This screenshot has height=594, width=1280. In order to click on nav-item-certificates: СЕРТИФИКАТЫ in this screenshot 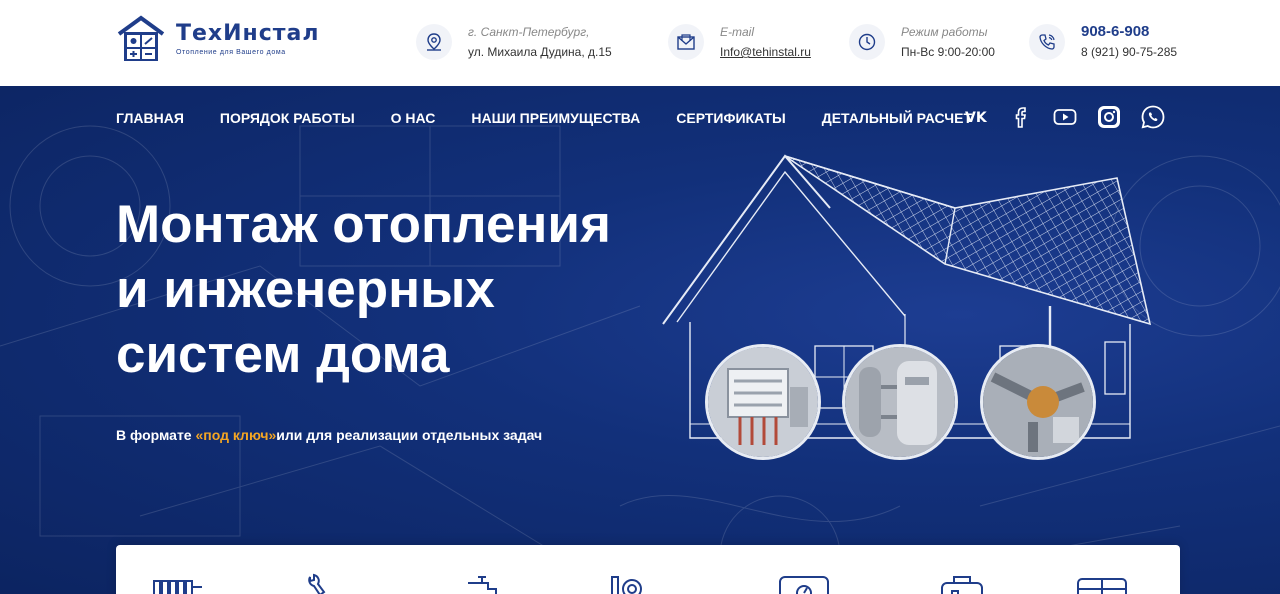, I will do `click(730, 118)`.